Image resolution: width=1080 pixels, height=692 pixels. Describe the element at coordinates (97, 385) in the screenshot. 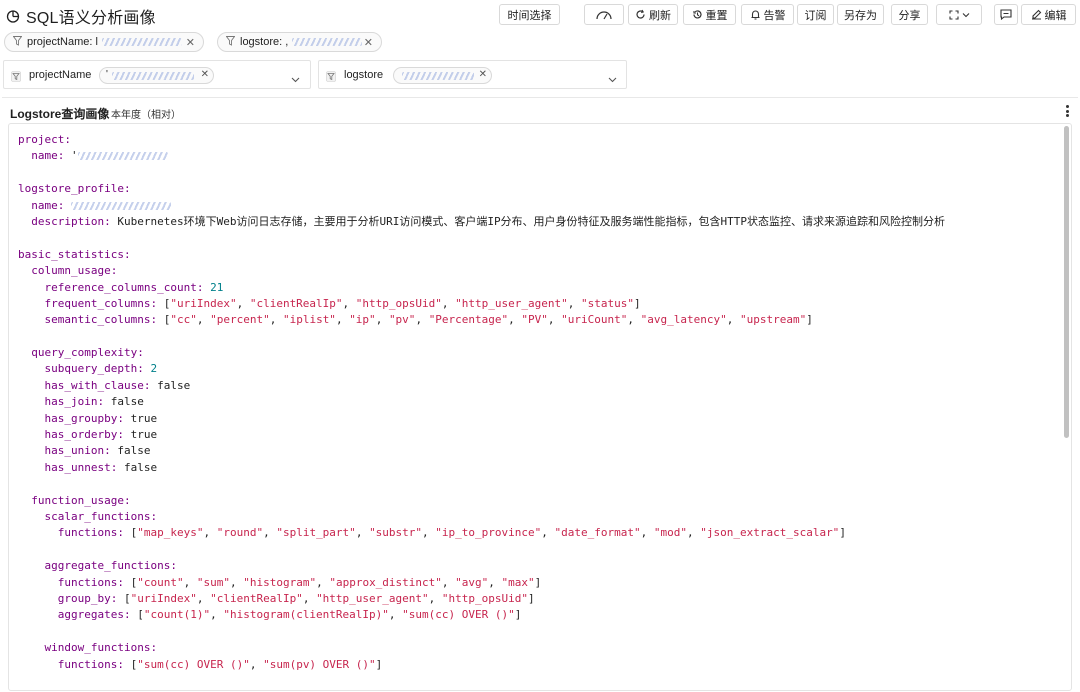

I see `yaml-key: has_with_clause:` at that location.